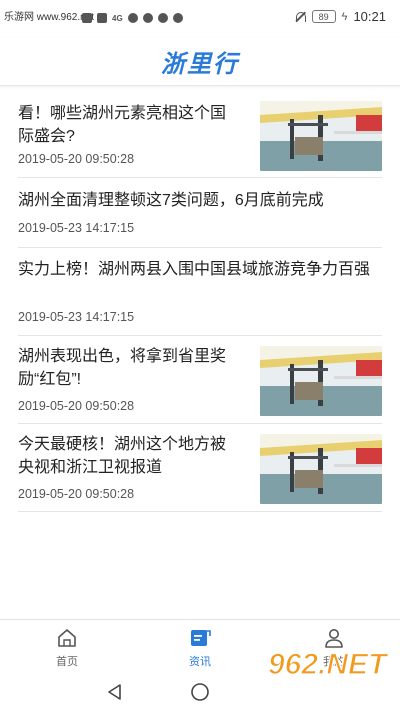 This screenshot has width=400, height=710. I want to click on battery-indicator: 89, so click(323, 16).